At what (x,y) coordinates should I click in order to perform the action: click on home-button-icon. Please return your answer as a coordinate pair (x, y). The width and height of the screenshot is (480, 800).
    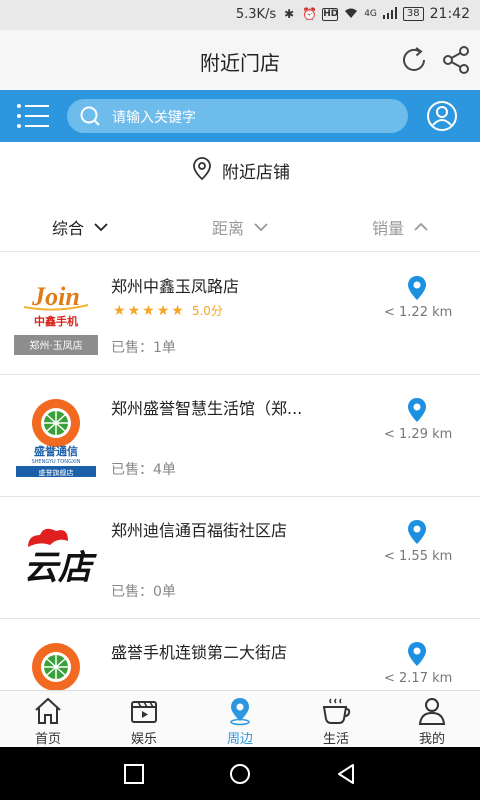
    Looking at the image, I should click on (240, 774).